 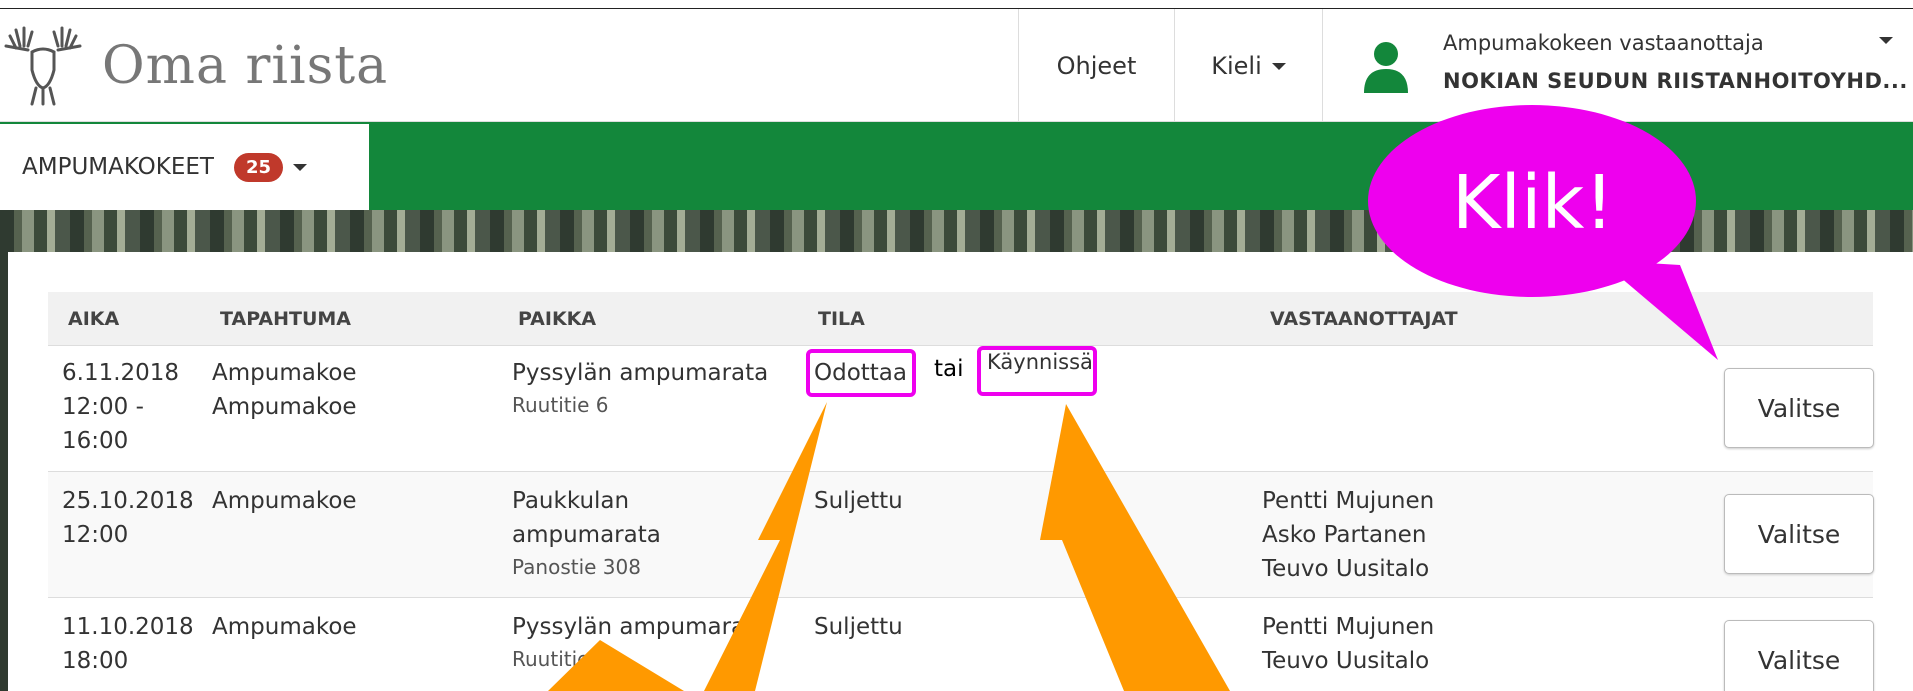 What do you see at coordinates (128, 644) in the screenshot?
I see `row-time: 11.10.2018 18:00` at bounding box center [128, 644].